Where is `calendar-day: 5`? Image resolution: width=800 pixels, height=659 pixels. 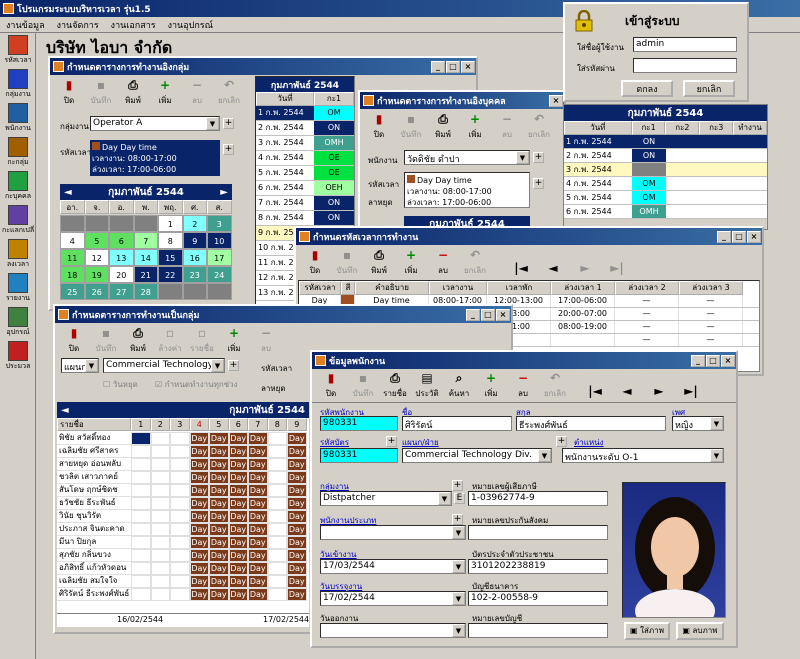
calendar-day: 5 is located at coordinates (96, 240).